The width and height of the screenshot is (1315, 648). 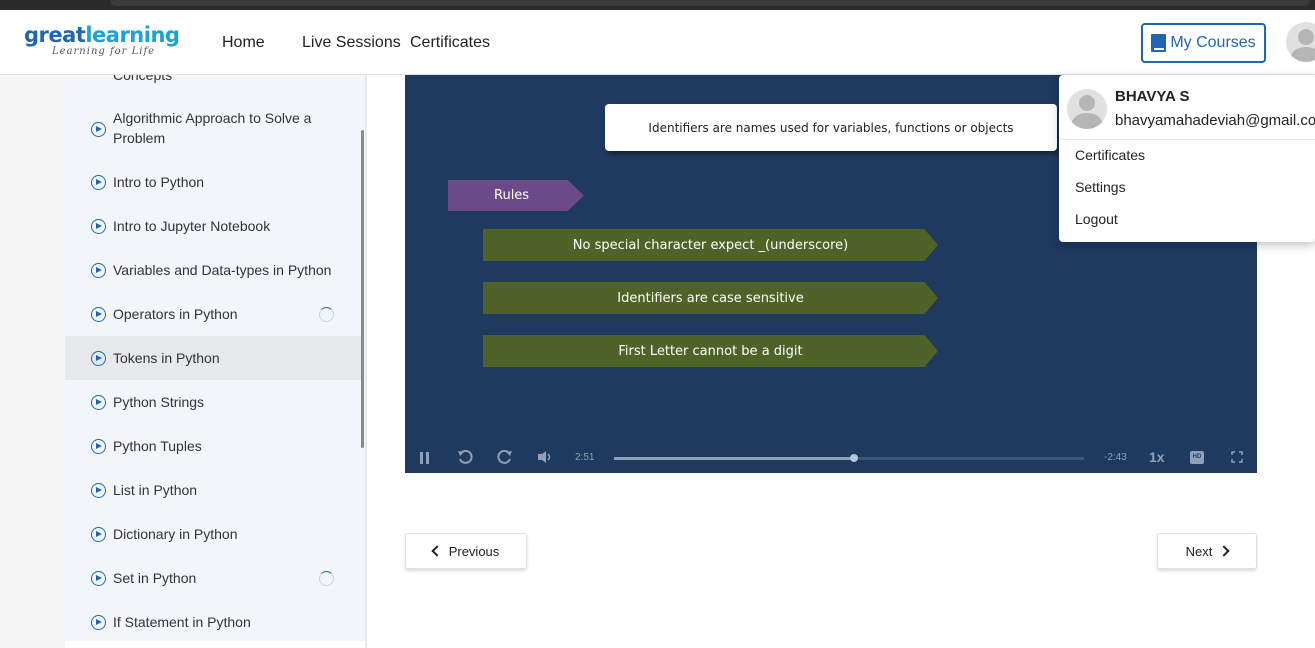 I want to click on sidebar-item: Python Strings, so click(x=213, y=402).